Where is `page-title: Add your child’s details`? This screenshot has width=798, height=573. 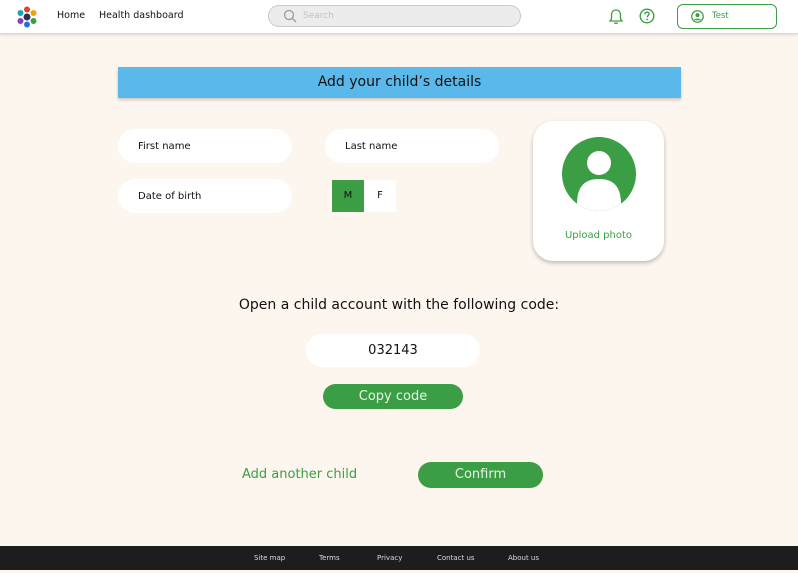 page-title: Add your child’s details is located at coordinates (399, 82).